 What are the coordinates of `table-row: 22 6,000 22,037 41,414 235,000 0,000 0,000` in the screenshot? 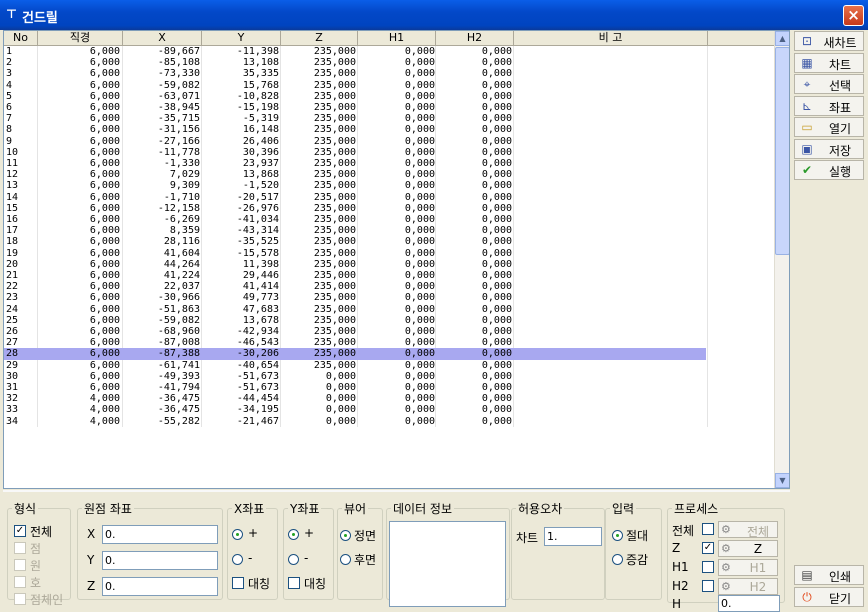 It's located at (355, 286).